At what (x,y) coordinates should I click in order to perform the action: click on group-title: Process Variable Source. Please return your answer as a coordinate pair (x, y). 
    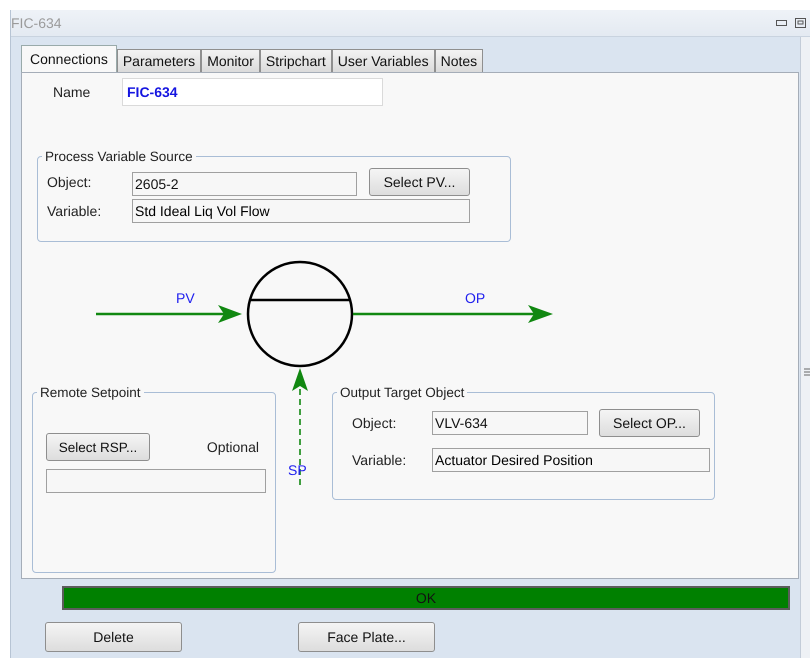
    Looking at the image, I should click on (119, 156).